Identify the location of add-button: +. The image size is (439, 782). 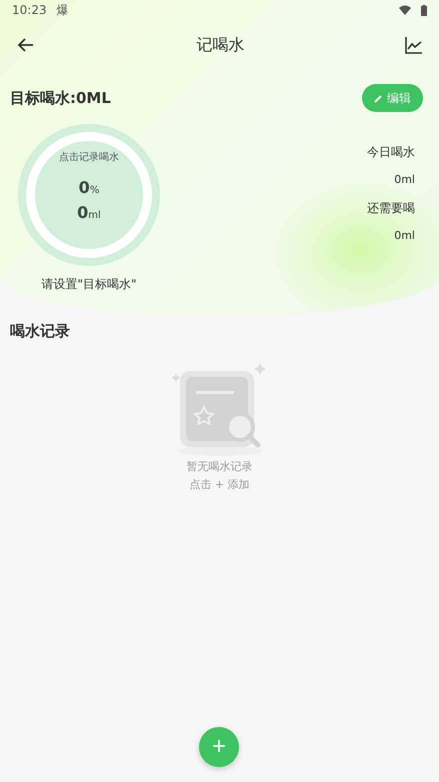
(219, 747).